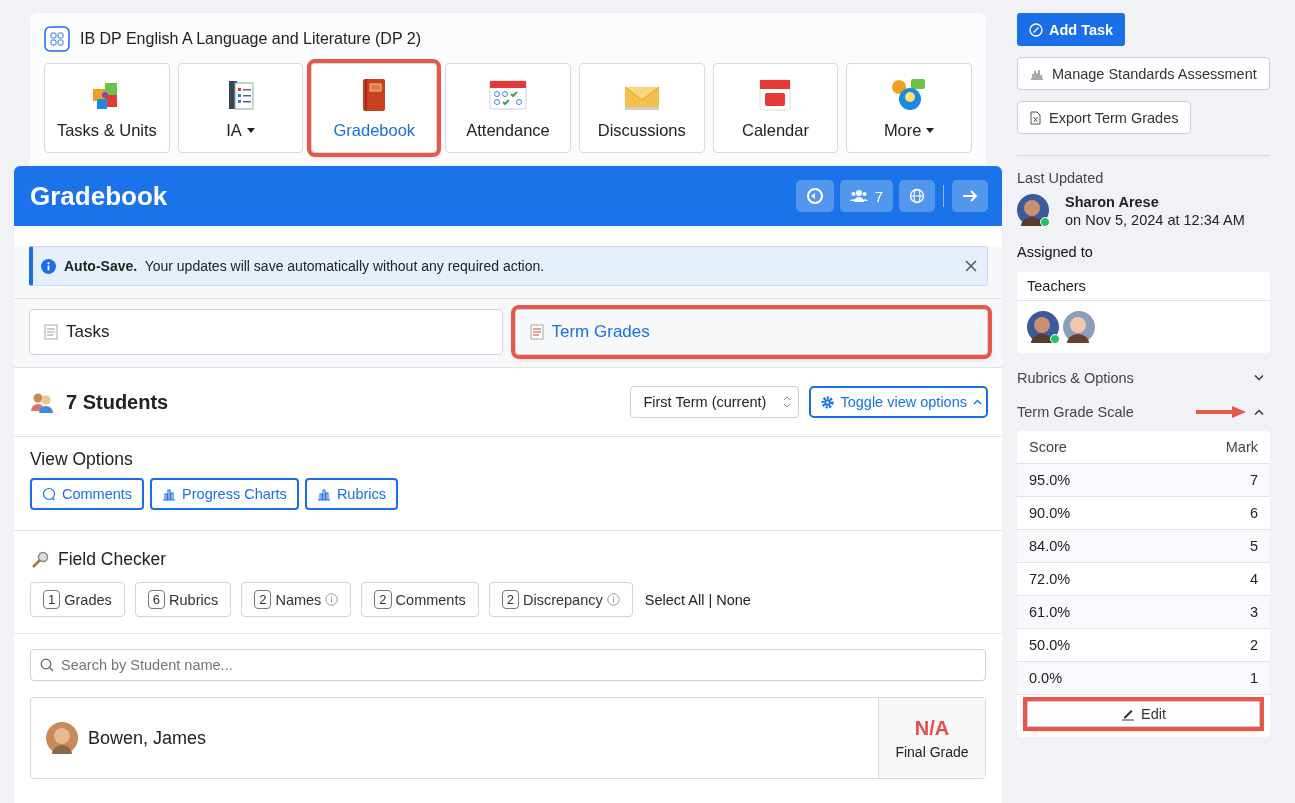  Describe the element at coordinates (674, 599) in the screenshot. I see `select-all-link: Select All` at that location.